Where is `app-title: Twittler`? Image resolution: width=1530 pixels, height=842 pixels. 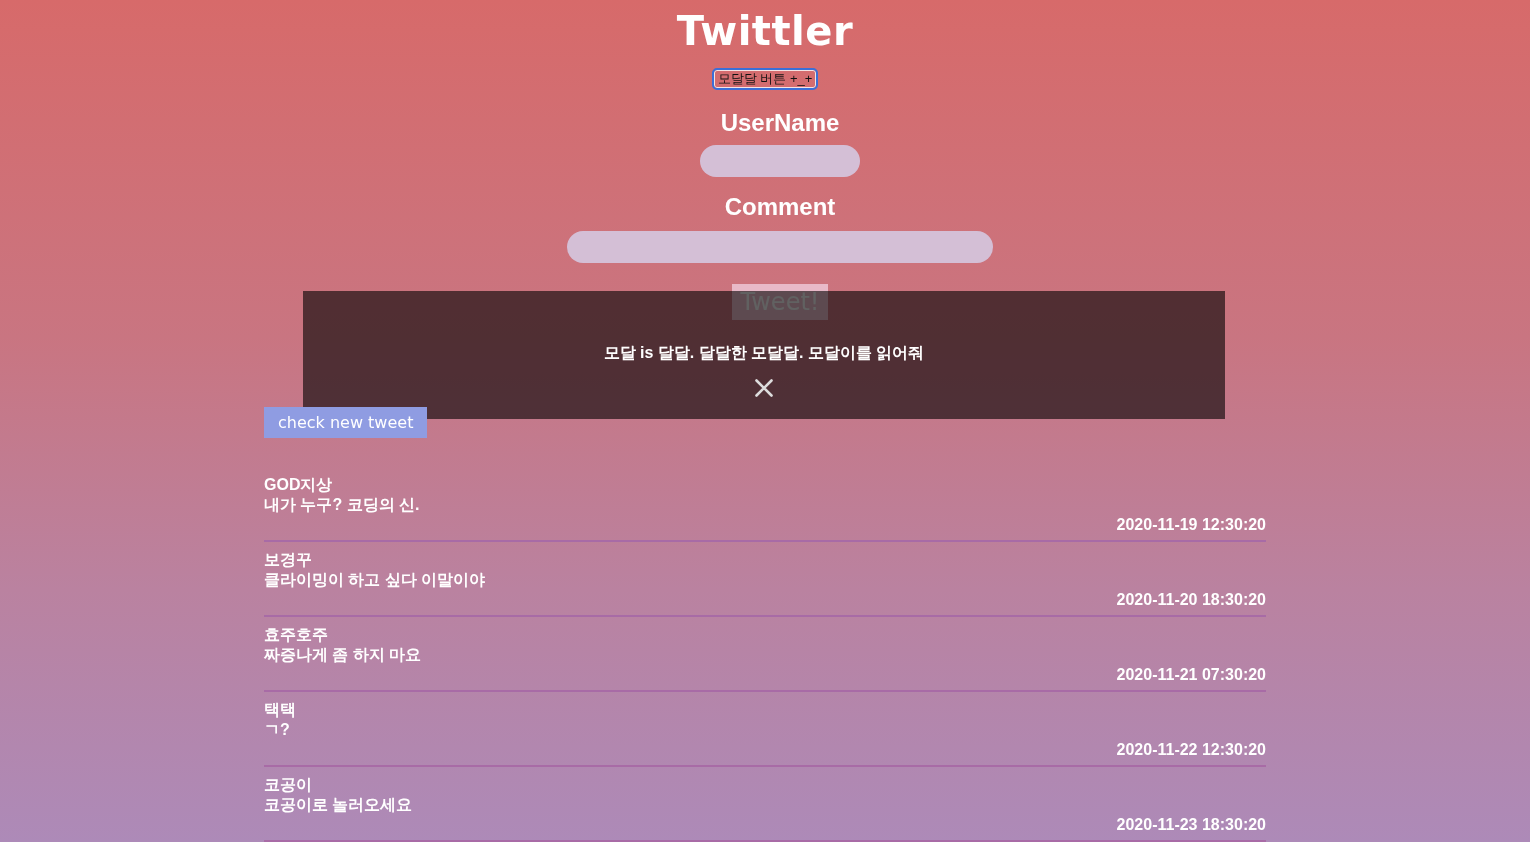 app-title: Twittler is located at coordinates (765, 31).